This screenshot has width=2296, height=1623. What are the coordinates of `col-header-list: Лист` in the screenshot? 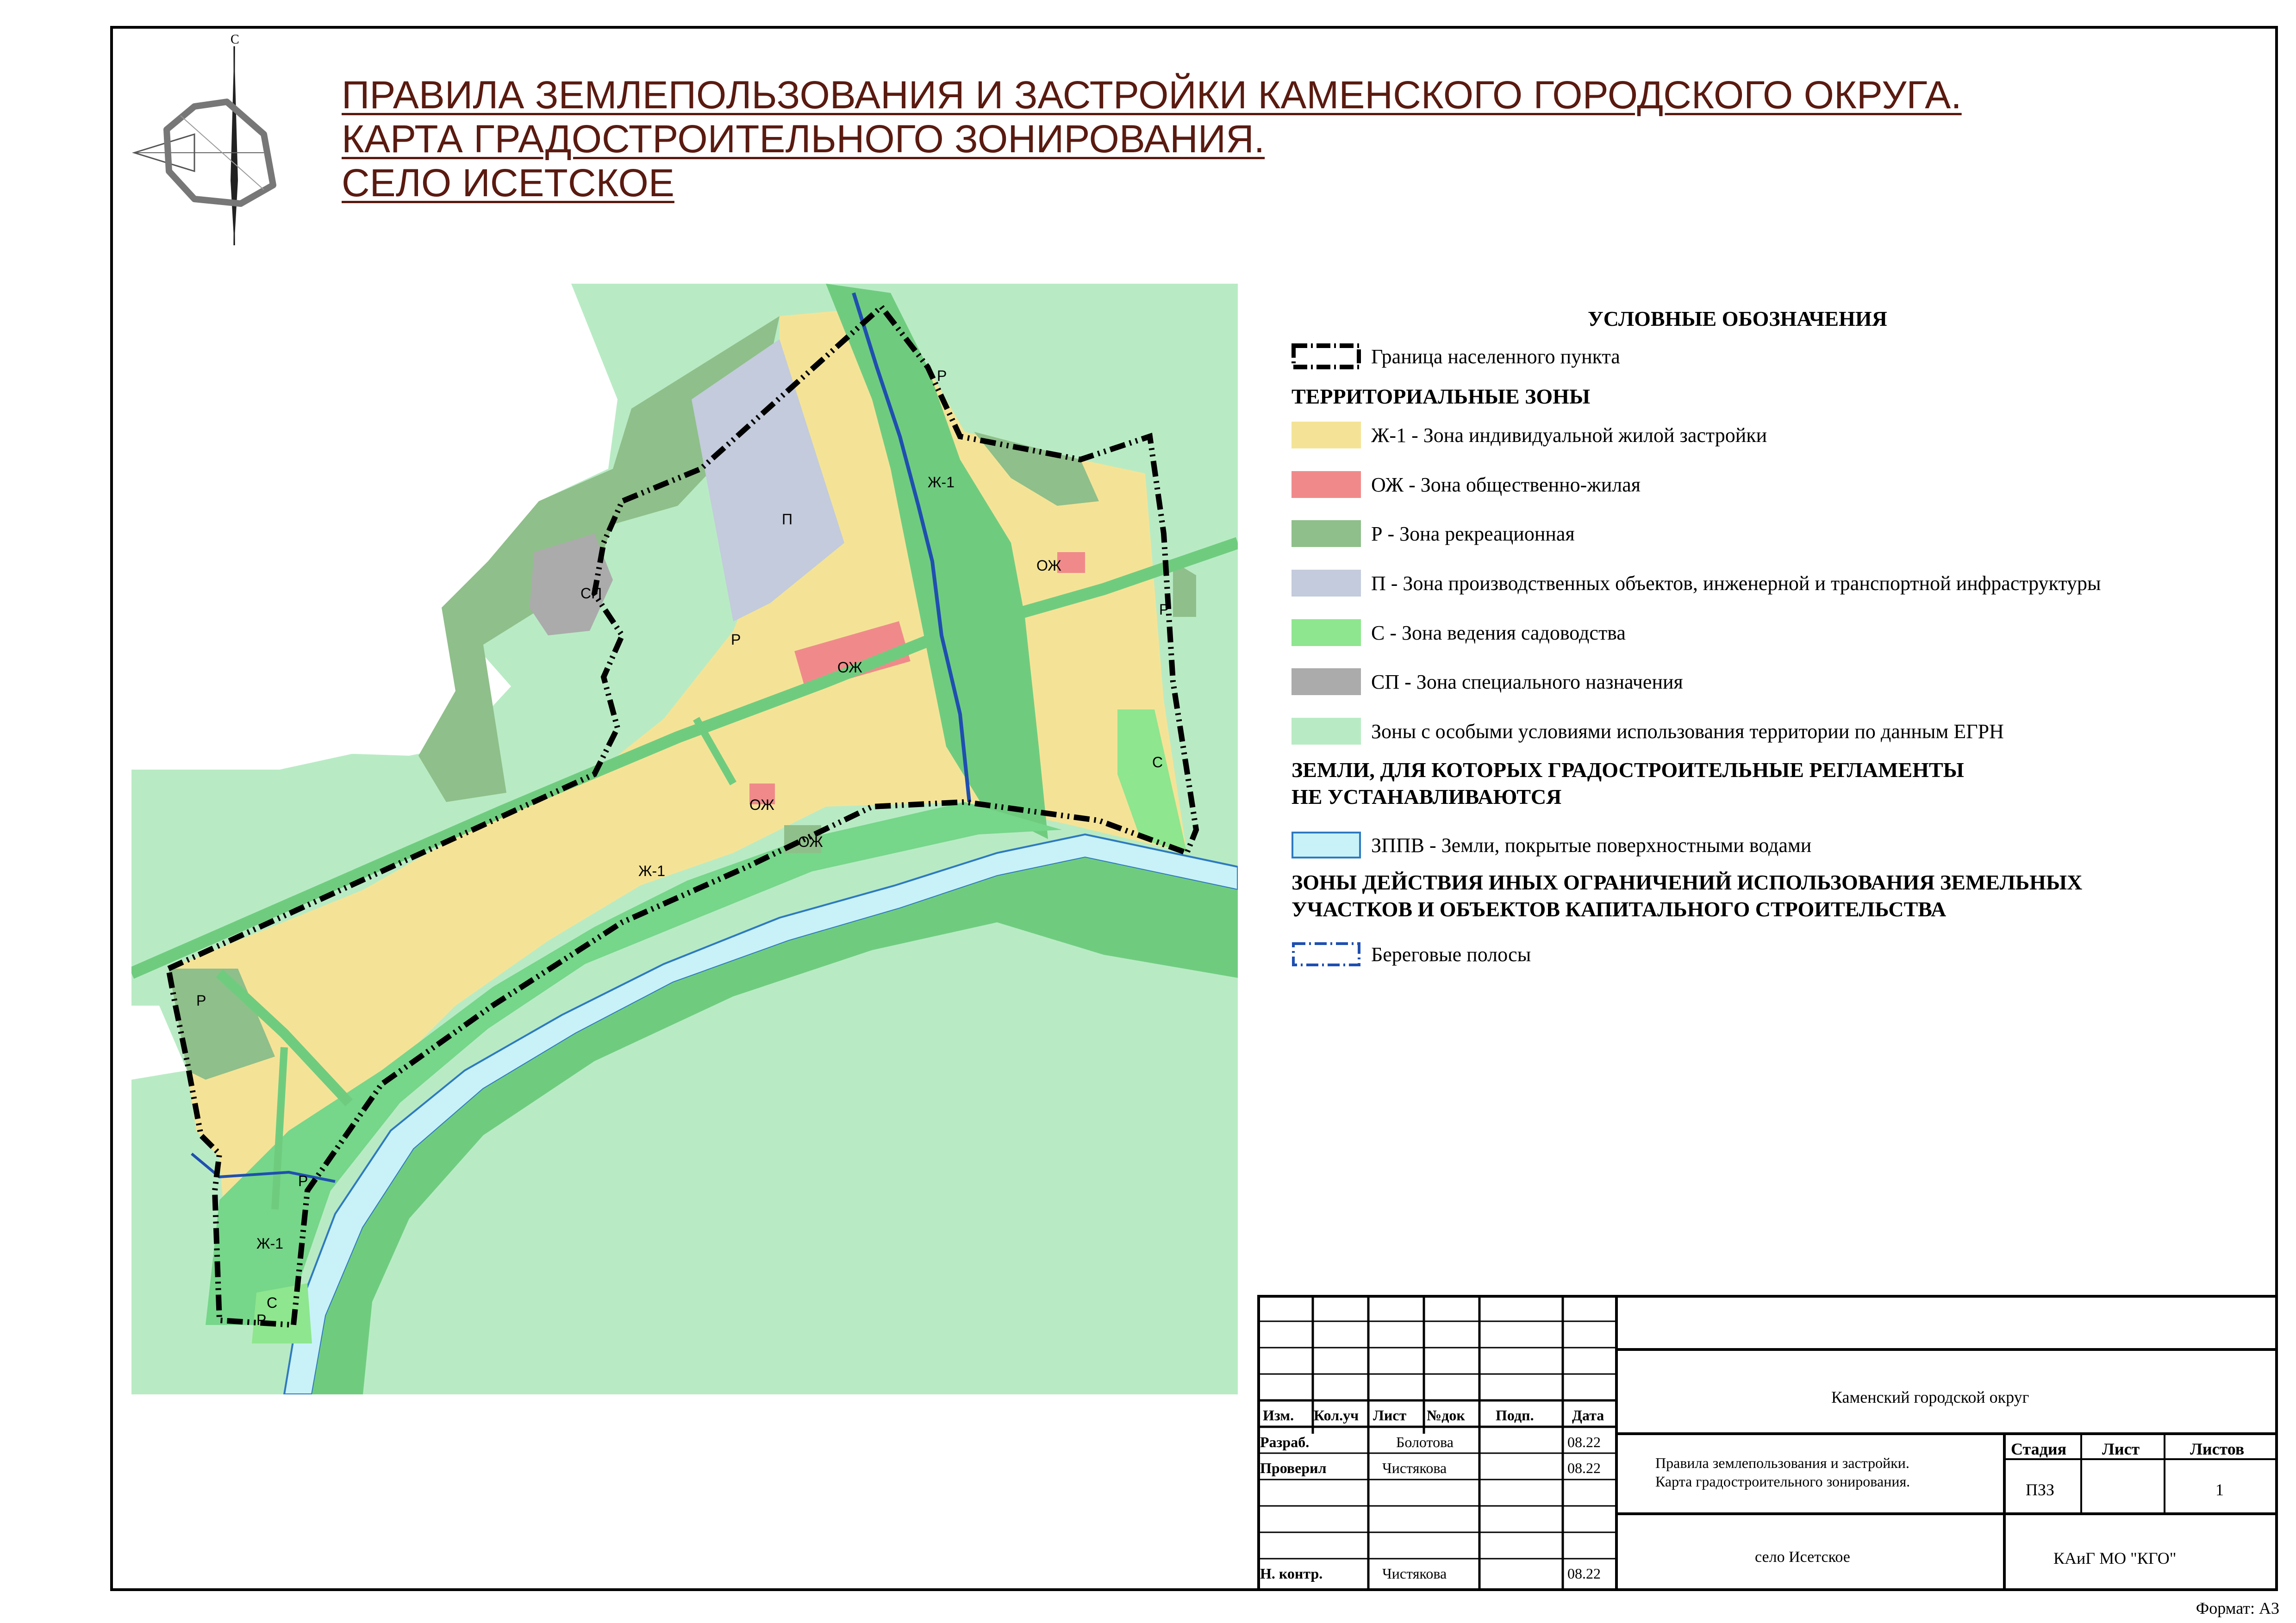 It's located at (1390, 1415).